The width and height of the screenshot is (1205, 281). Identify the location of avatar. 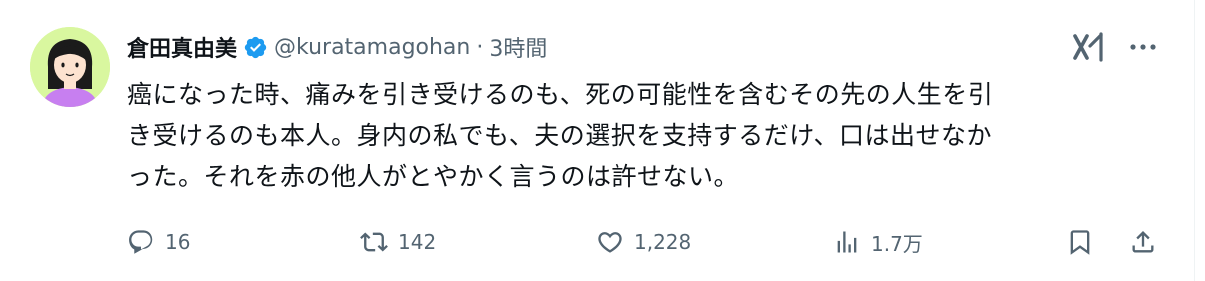
(70, 67).